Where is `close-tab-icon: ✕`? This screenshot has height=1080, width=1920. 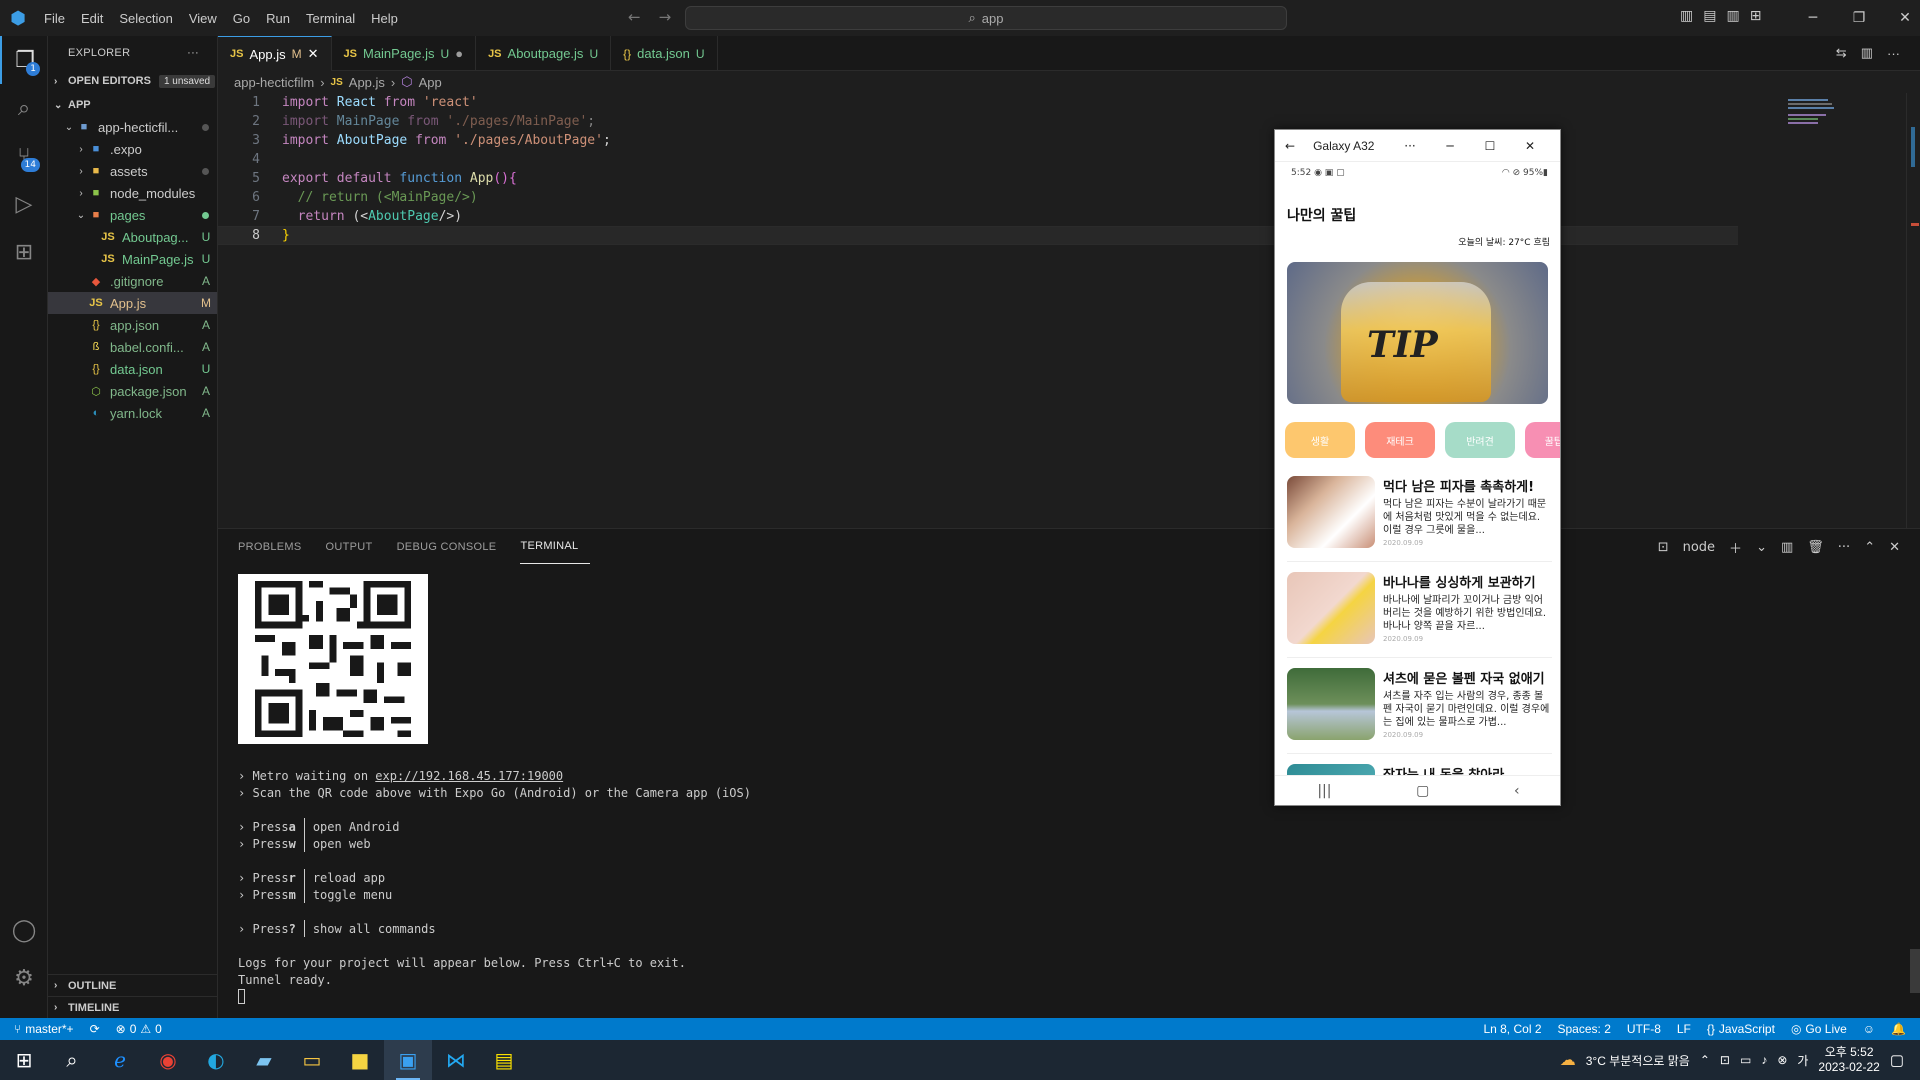 close-tab-icon: ✕ is located at coordinates (313, 54).